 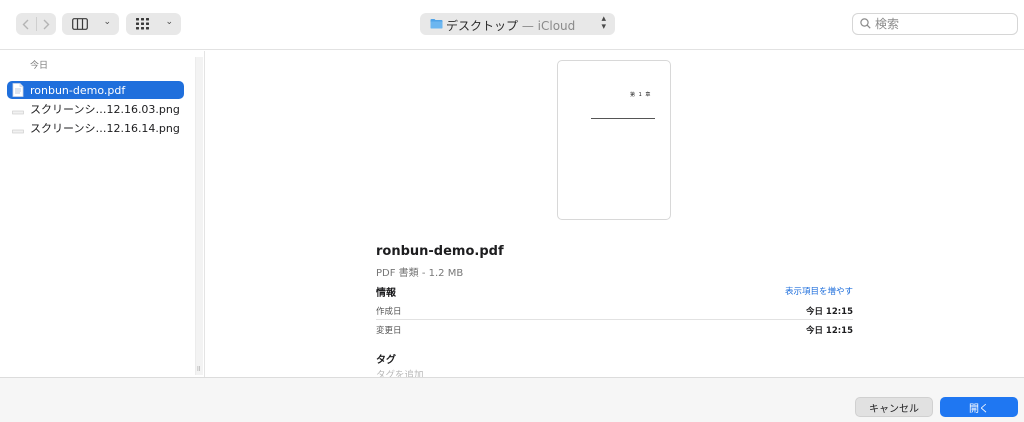 What do you see at coordinates (623, 118) in the screenshot?
I see `thumbnail-rule` at bounding box center [623, 118].